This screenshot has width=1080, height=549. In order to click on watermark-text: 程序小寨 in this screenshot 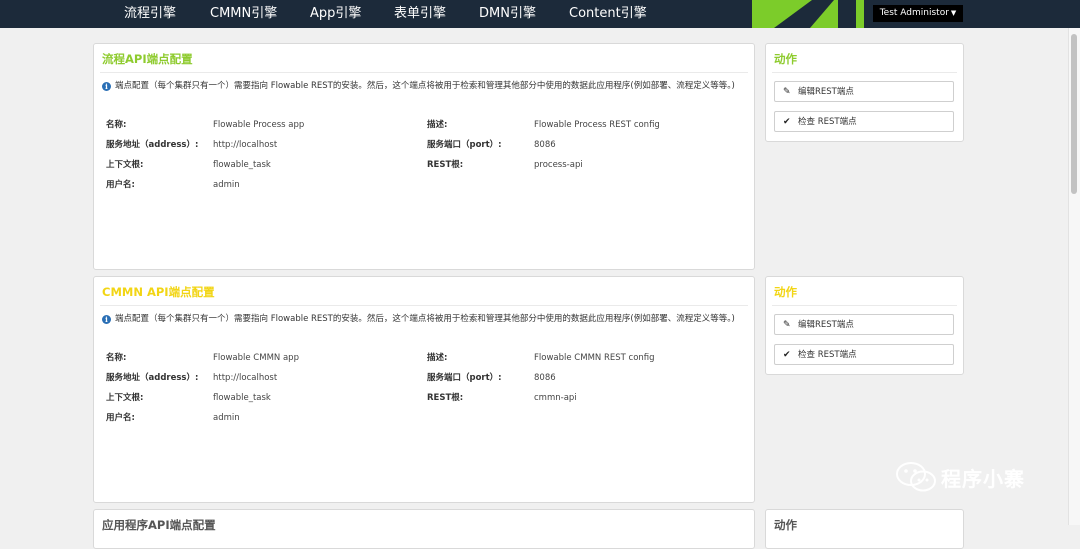, I will do `click(983, 479)`.